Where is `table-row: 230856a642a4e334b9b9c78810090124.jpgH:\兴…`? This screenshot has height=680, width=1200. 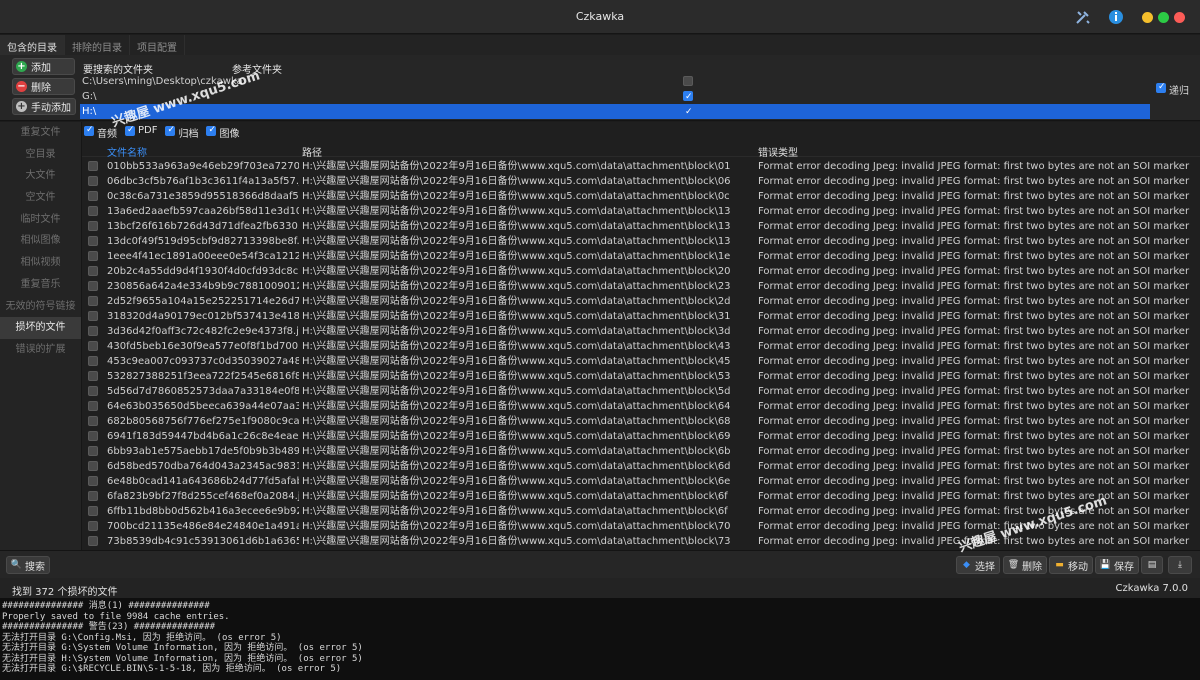 table-row: 230856a642a4e334b9b9c78810090124.jpgH:\兴… is located at coordinates (641, 286).